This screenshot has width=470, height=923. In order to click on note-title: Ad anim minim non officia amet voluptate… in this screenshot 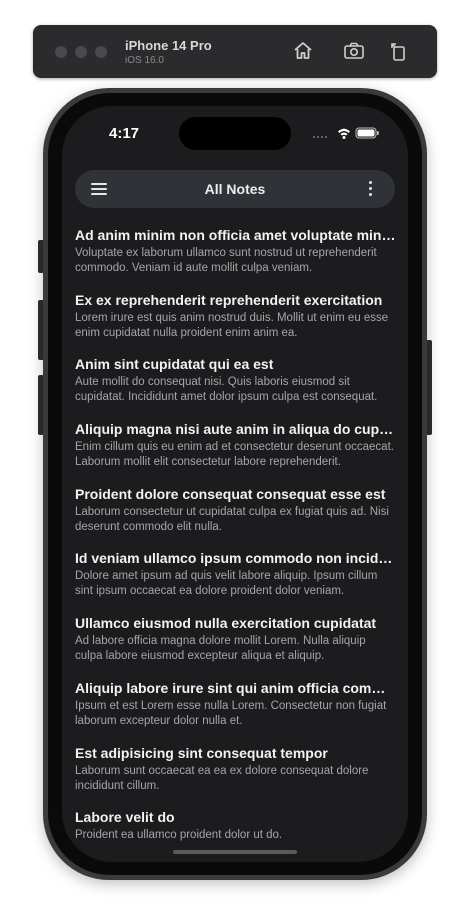, I will do `click(235, 235)`.